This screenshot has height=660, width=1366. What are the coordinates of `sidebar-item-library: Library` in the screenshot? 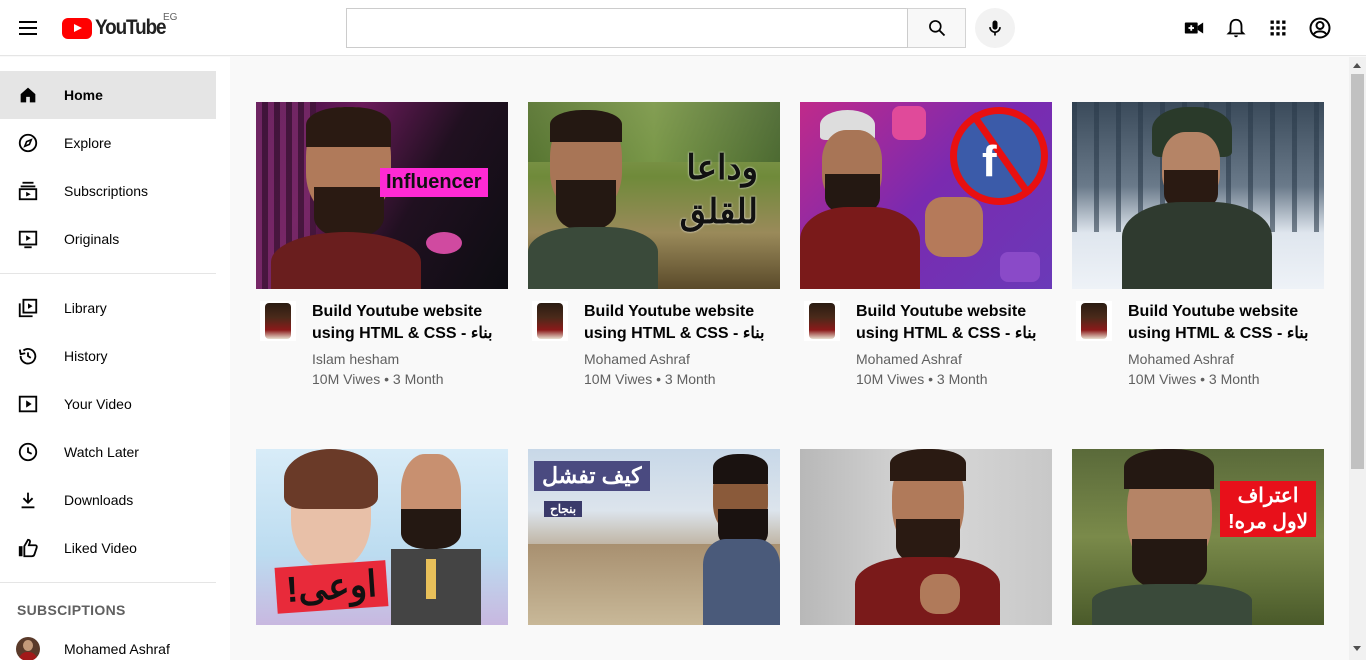 It's located at (108, 308).